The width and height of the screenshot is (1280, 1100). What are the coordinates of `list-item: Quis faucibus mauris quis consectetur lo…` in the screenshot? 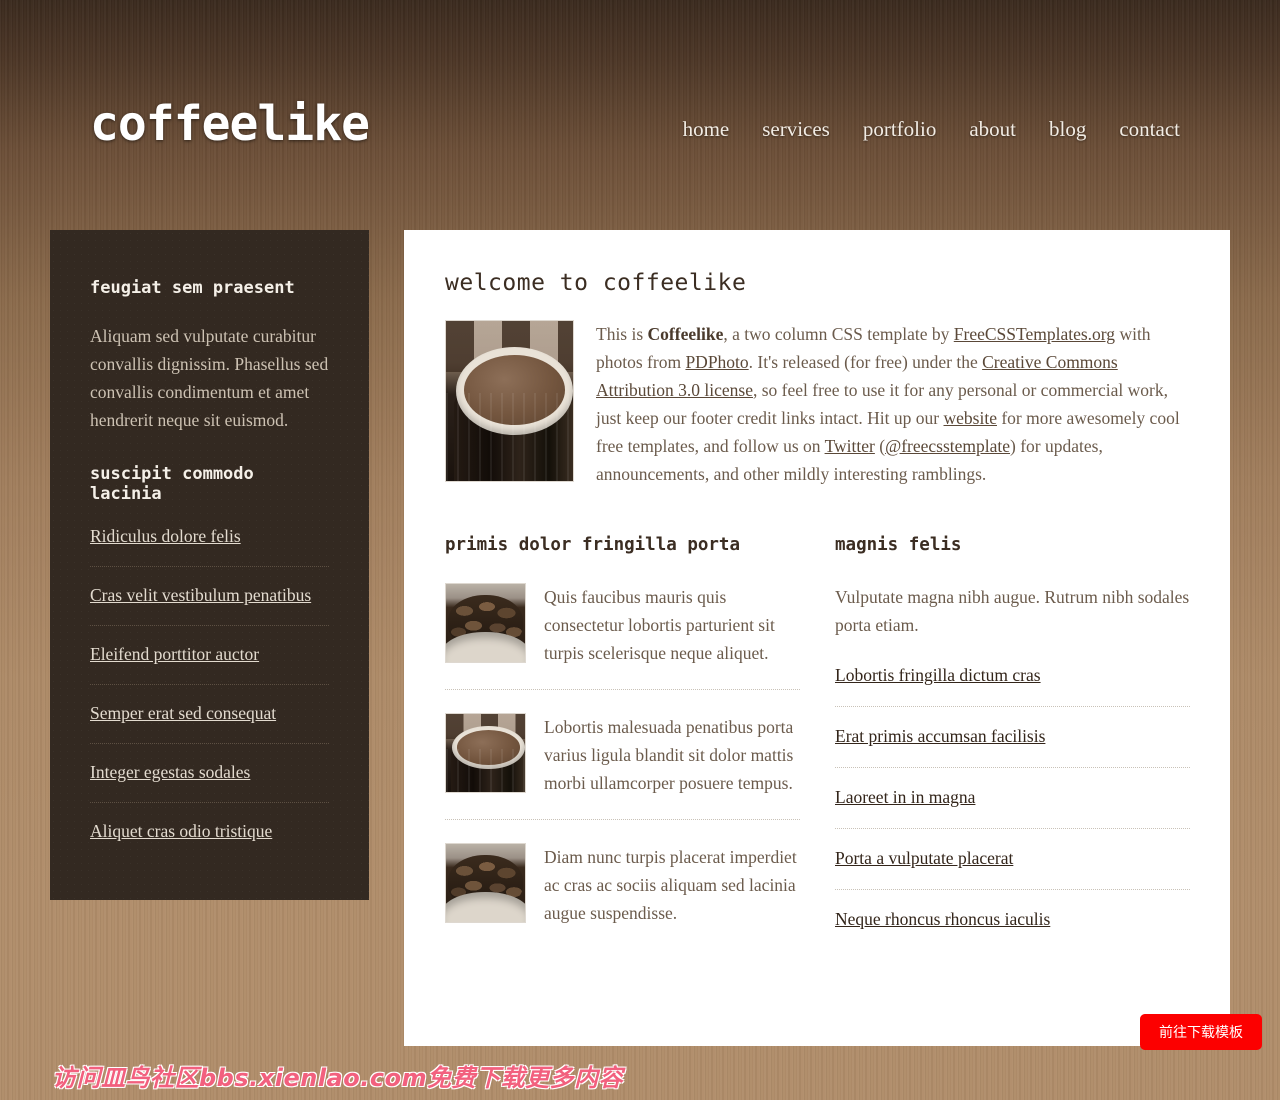 It's located at (622, 636).